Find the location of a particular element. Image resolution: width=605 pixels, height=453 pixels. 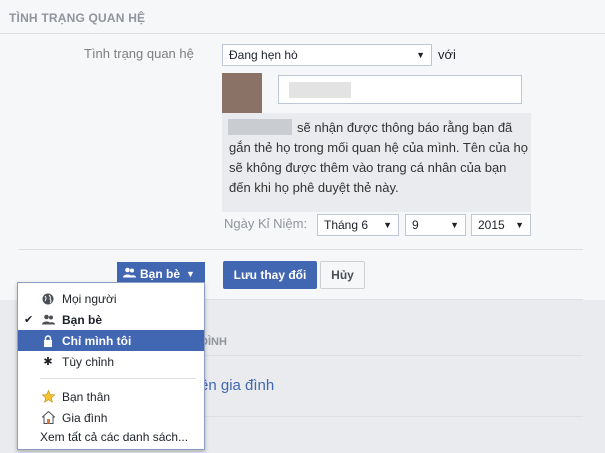

redacted-name is located at coordinates (320, 90).